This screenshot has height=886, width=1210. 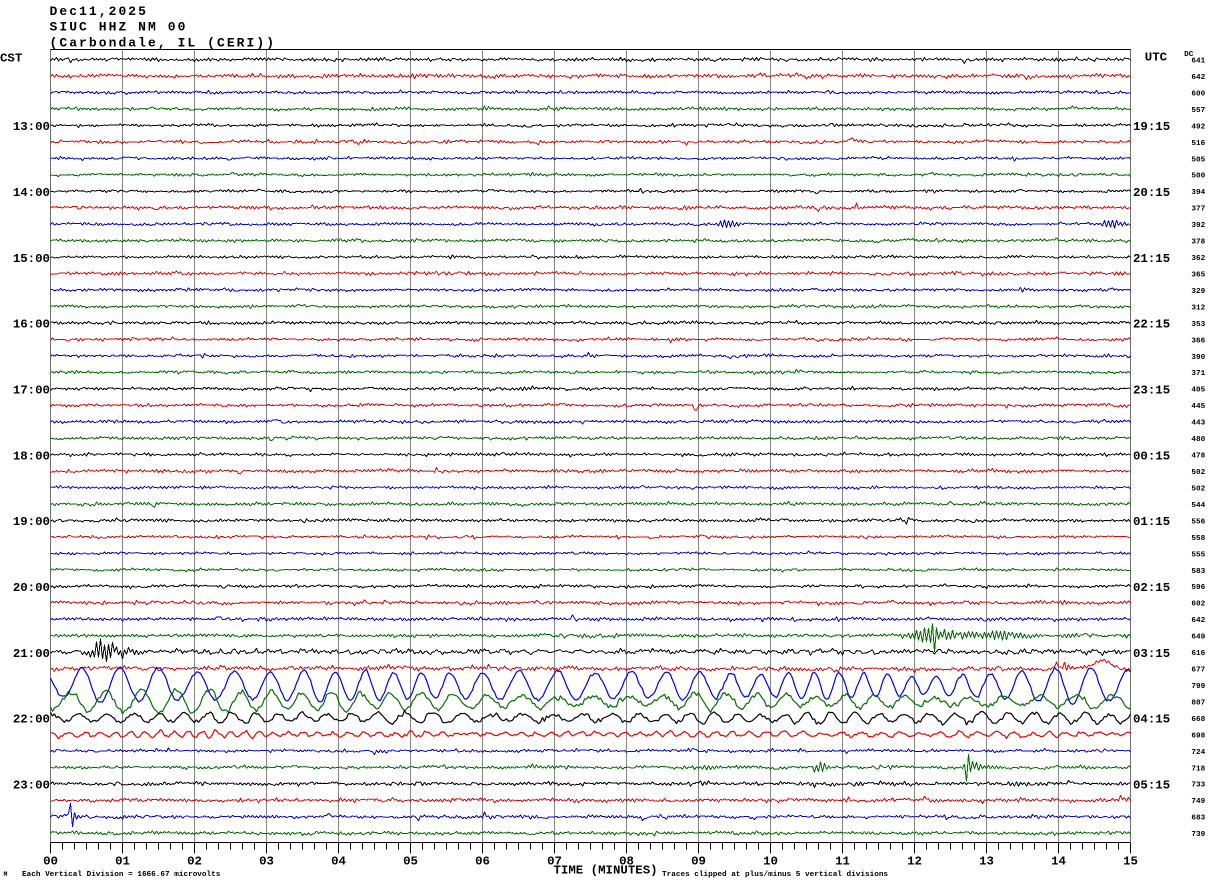 I want to click on svg-text: 377, so click(x=1198, y=210).